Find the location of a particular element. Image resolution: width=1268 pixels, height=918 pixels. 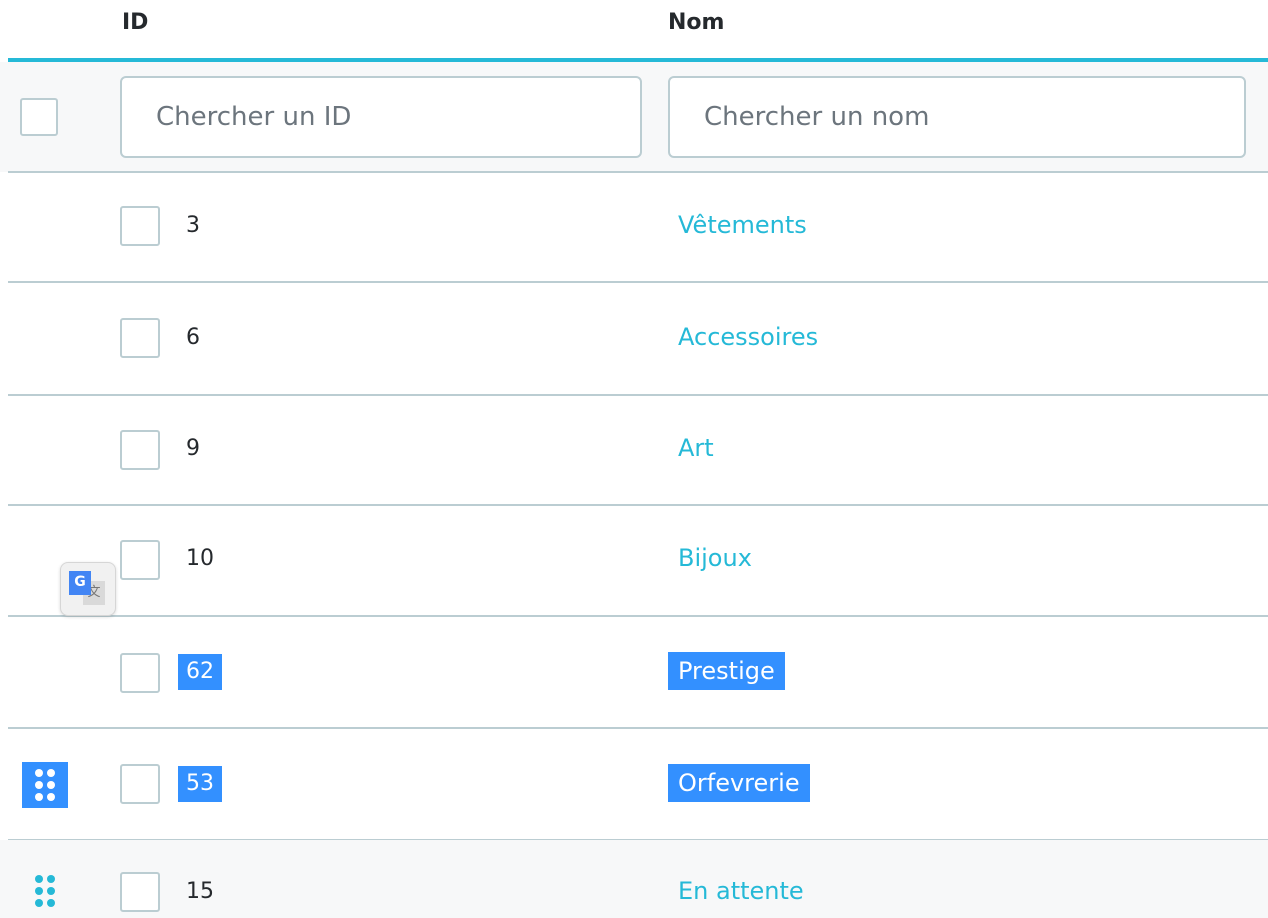

row-id: 15 is located at coordinates (200, 891).